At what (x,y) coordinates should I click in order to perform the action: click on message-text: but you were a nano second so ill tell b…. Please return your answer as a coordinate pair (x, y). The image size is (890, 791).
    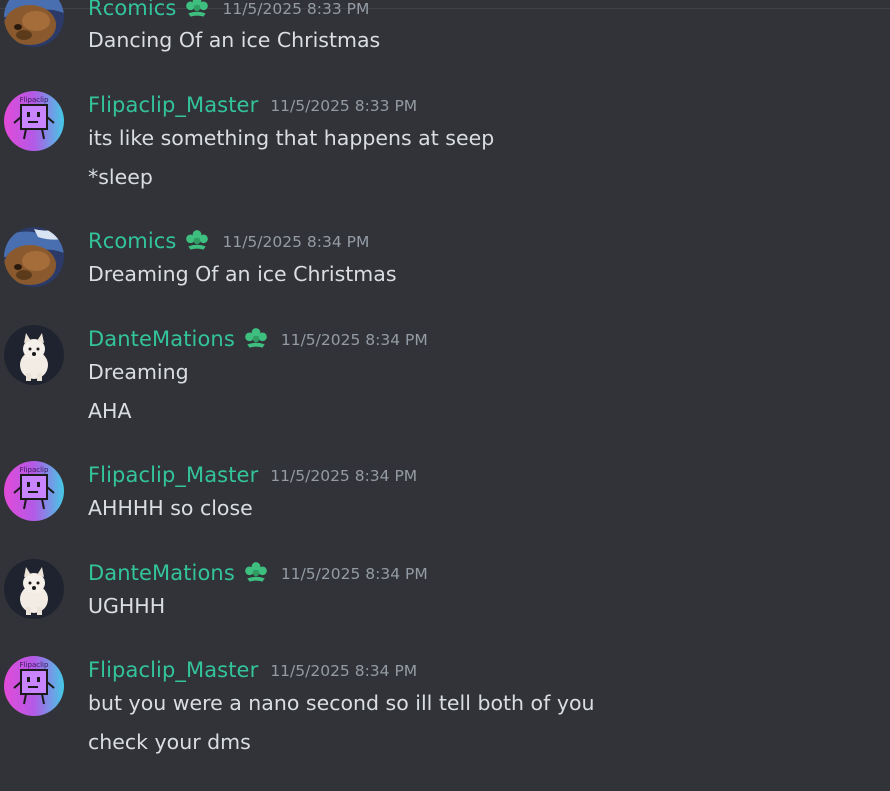
    Looking at the image, I should click on (341, 703).